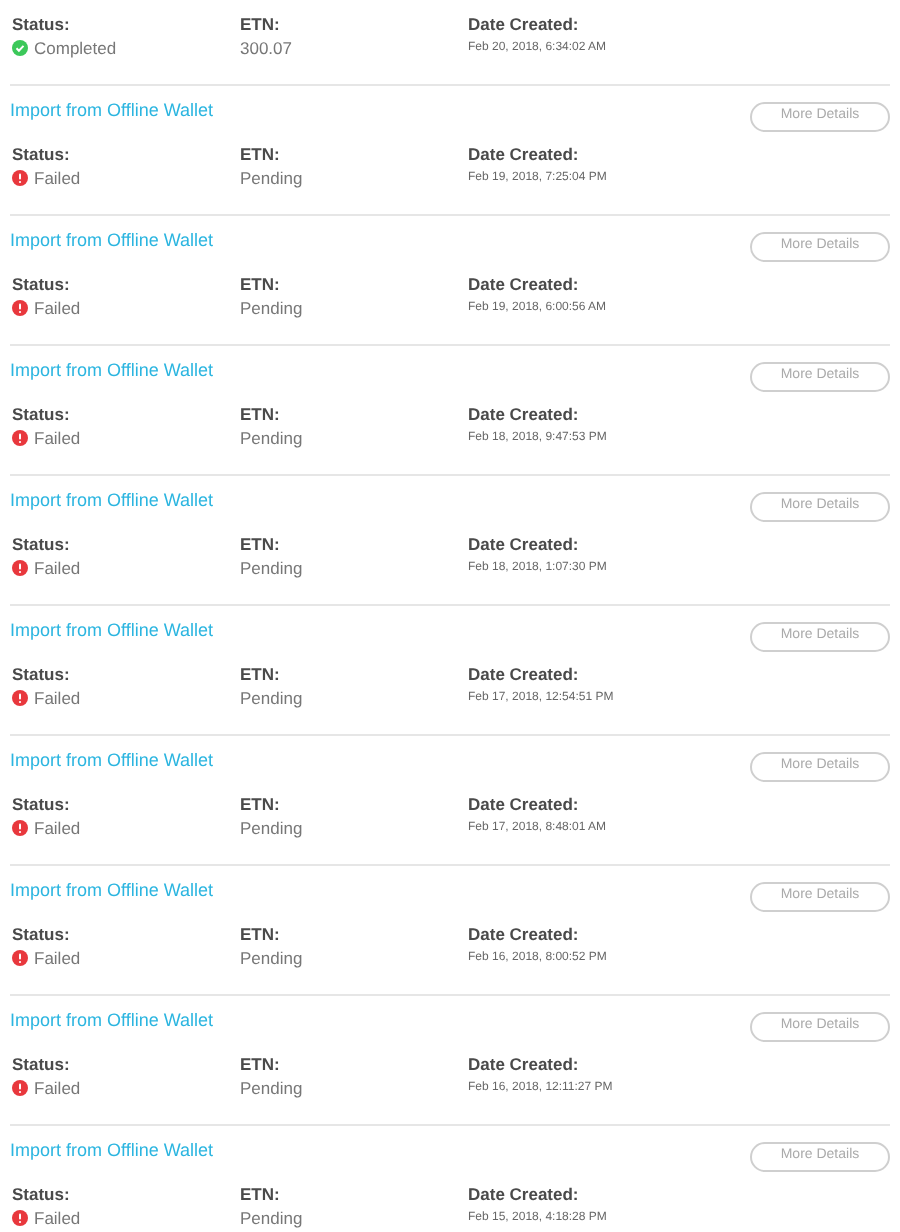  I want to click on check-circle-icon, so click(20, 48).